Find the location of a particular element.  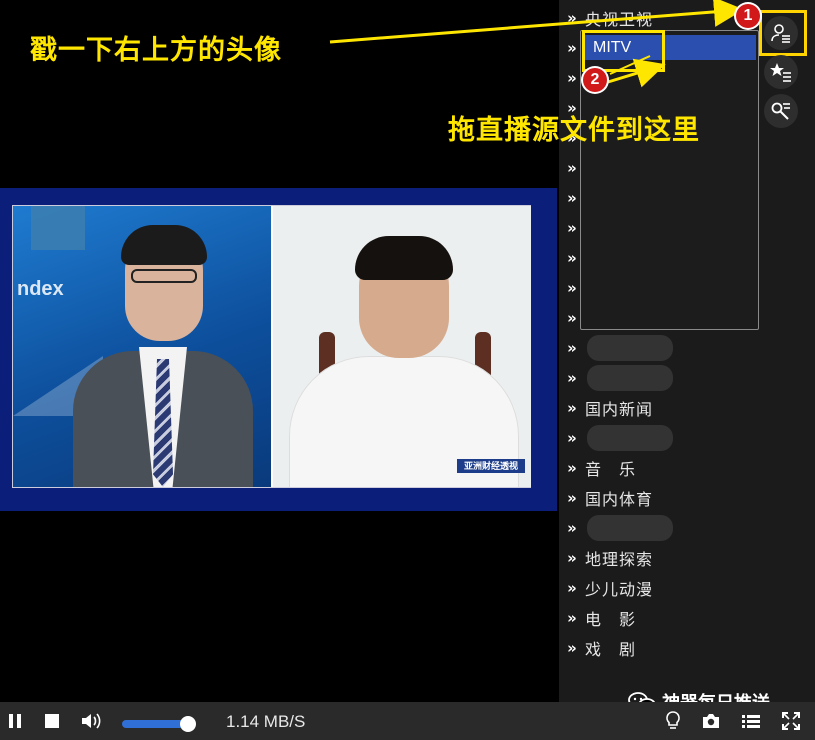

bulb-icon is located at coordinates (673, 720).